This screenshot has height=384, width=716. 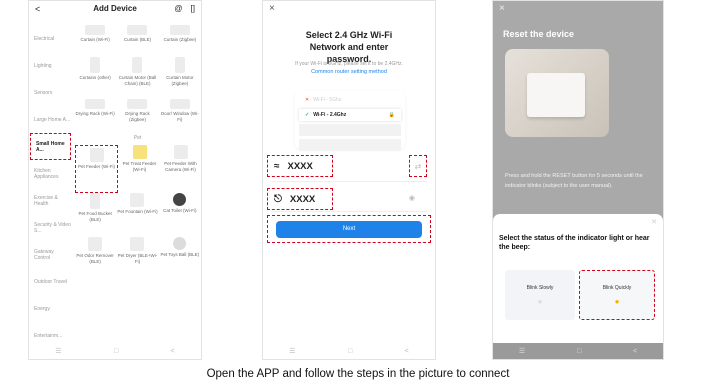 What do you see at coordinates (180, 259) in the screenshot?
I see `device-tile: Pet Toys Ball (BLE)` at bounding box center [180, 259].